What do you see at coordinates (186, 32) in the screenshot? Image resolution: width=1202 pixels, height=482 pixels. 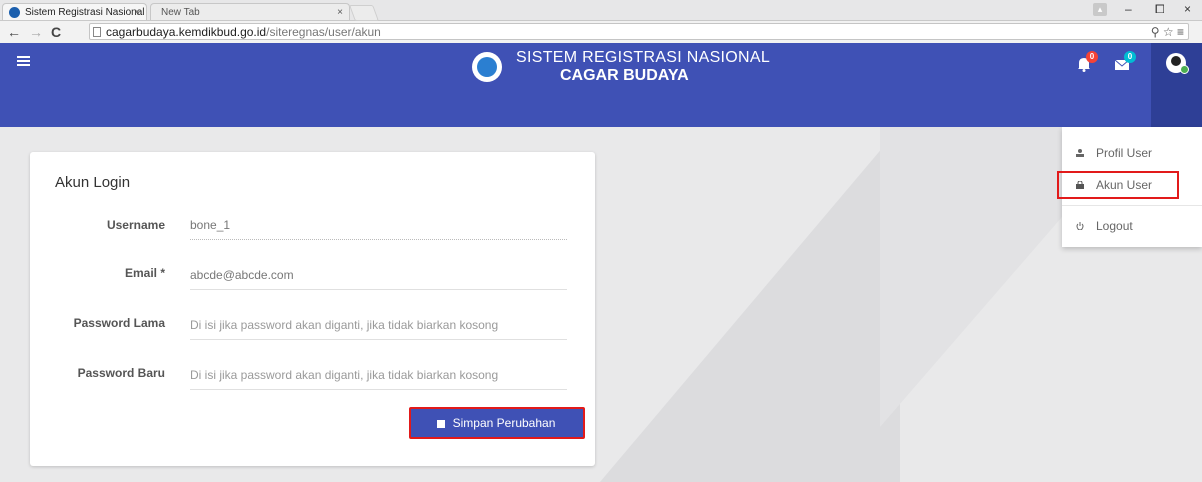 I see `url-host: cagarbudaya.kemdikbud.go.id` at bounding box center [186, 32].